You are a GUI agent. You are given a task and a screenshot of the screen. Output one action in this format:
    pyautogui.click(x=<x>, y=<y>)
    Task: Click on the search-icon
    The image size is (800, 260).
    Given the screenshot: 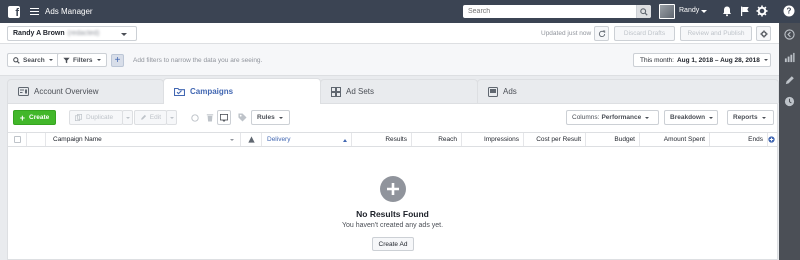 What is the action you would take?
    pyautogui.click(x=644, y=11)
    